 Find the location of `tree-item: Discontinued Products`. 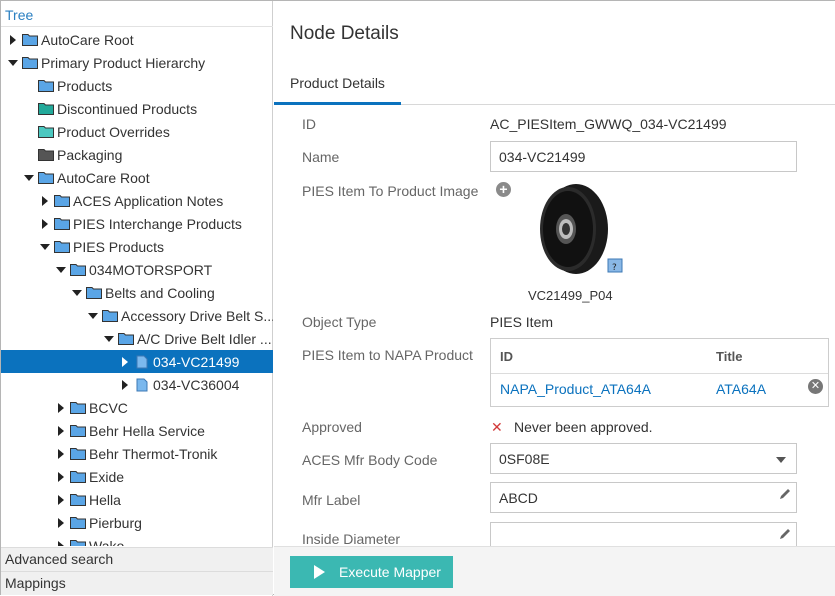

tree-item: Discontinued Products is located at coordinates (137, 108).